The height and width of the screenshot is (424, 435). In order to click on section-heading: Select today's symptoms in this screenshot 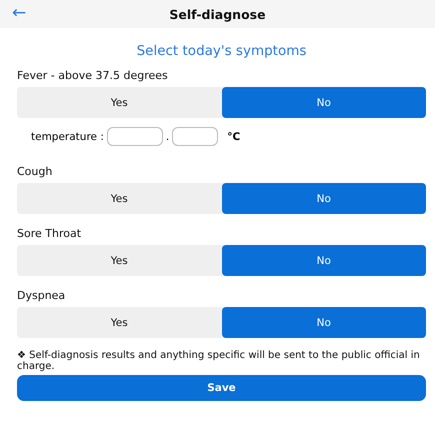, I will do `click(222, 51)`.